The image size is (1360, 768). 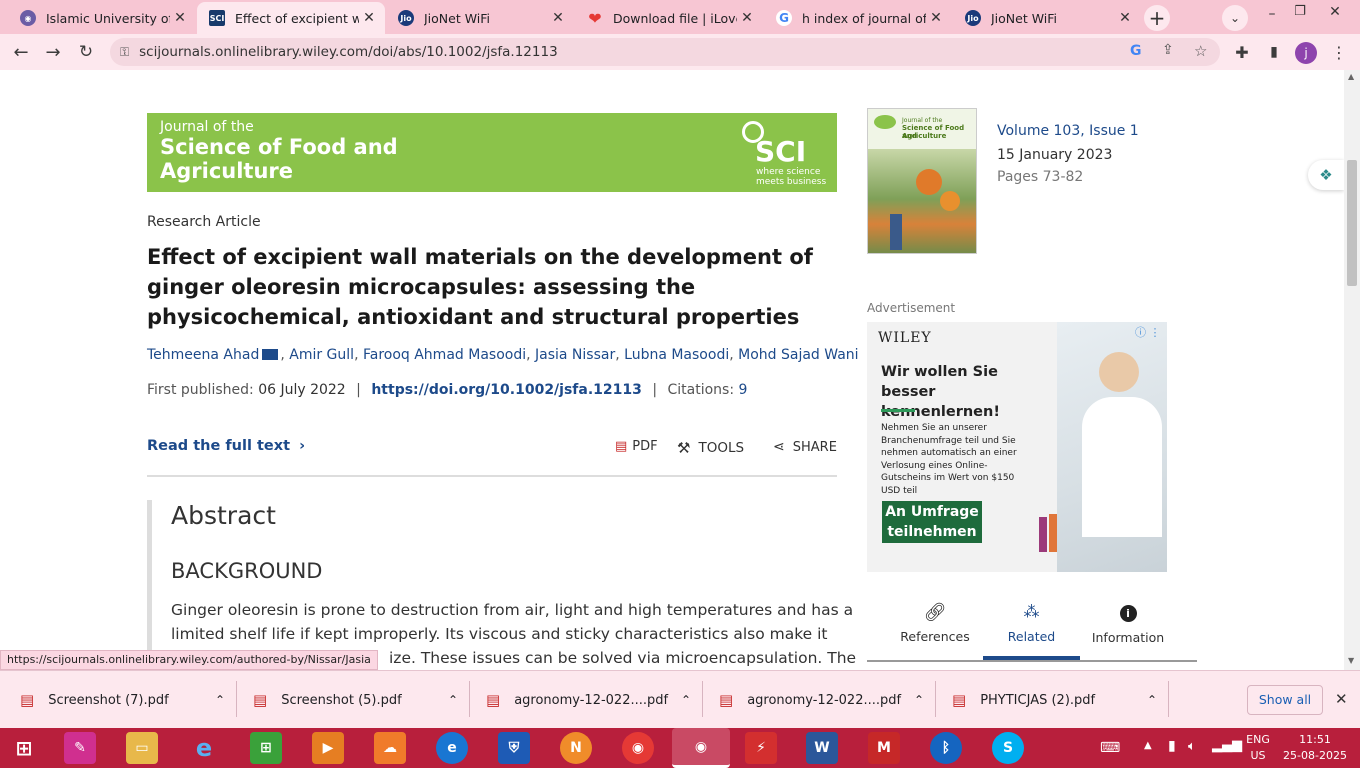 I want to click on floating-extension-icon: ❖, so click(x=1326, y=175).